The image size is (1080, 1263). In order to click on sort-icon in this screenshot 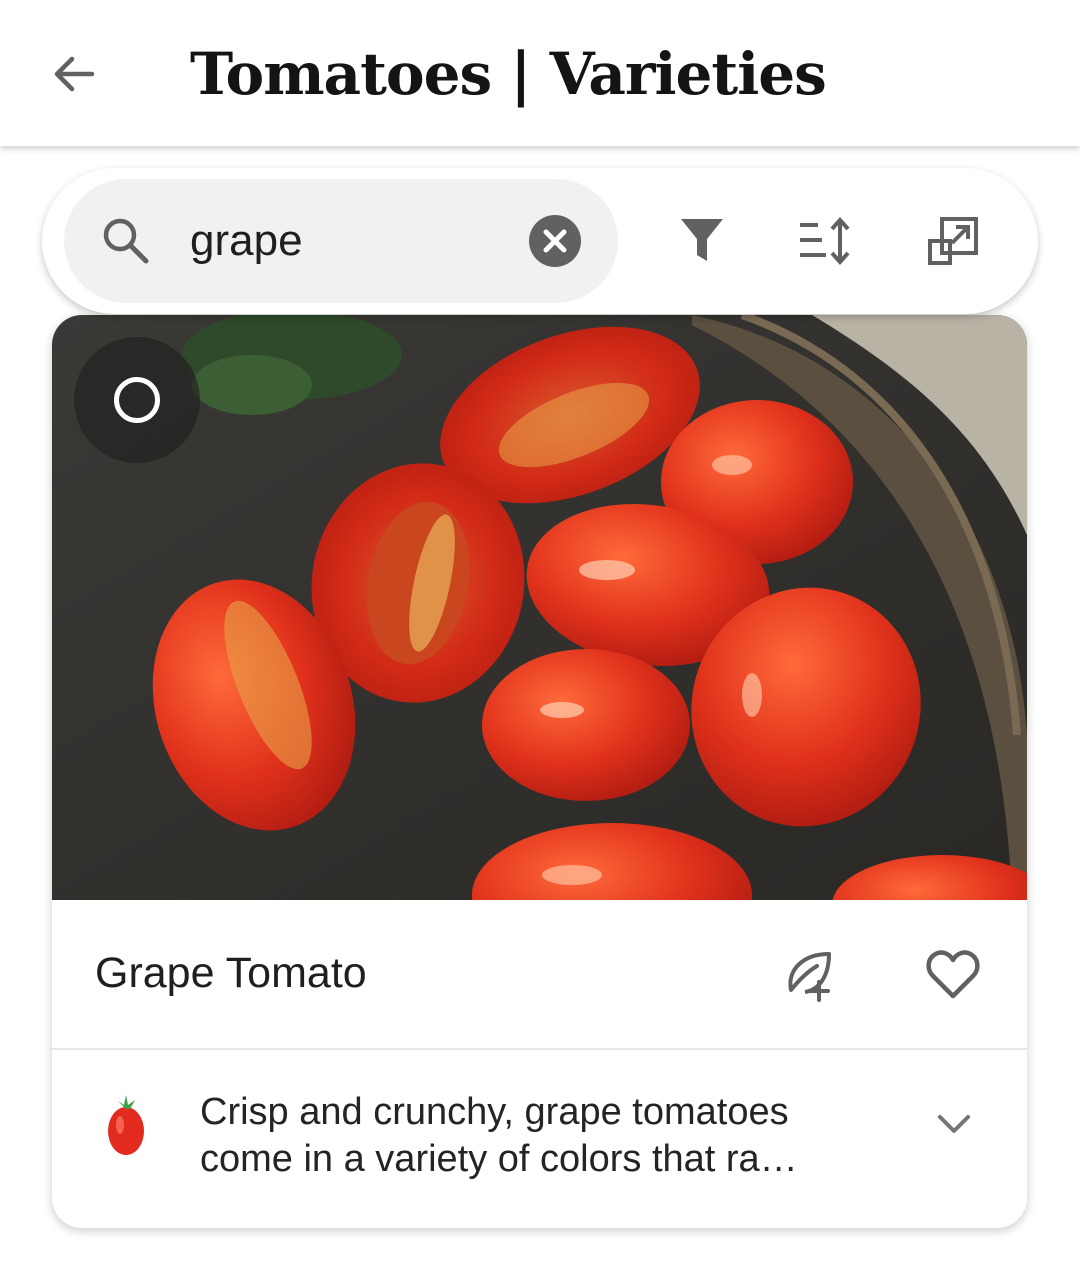, I will do `click(825, 241)`.